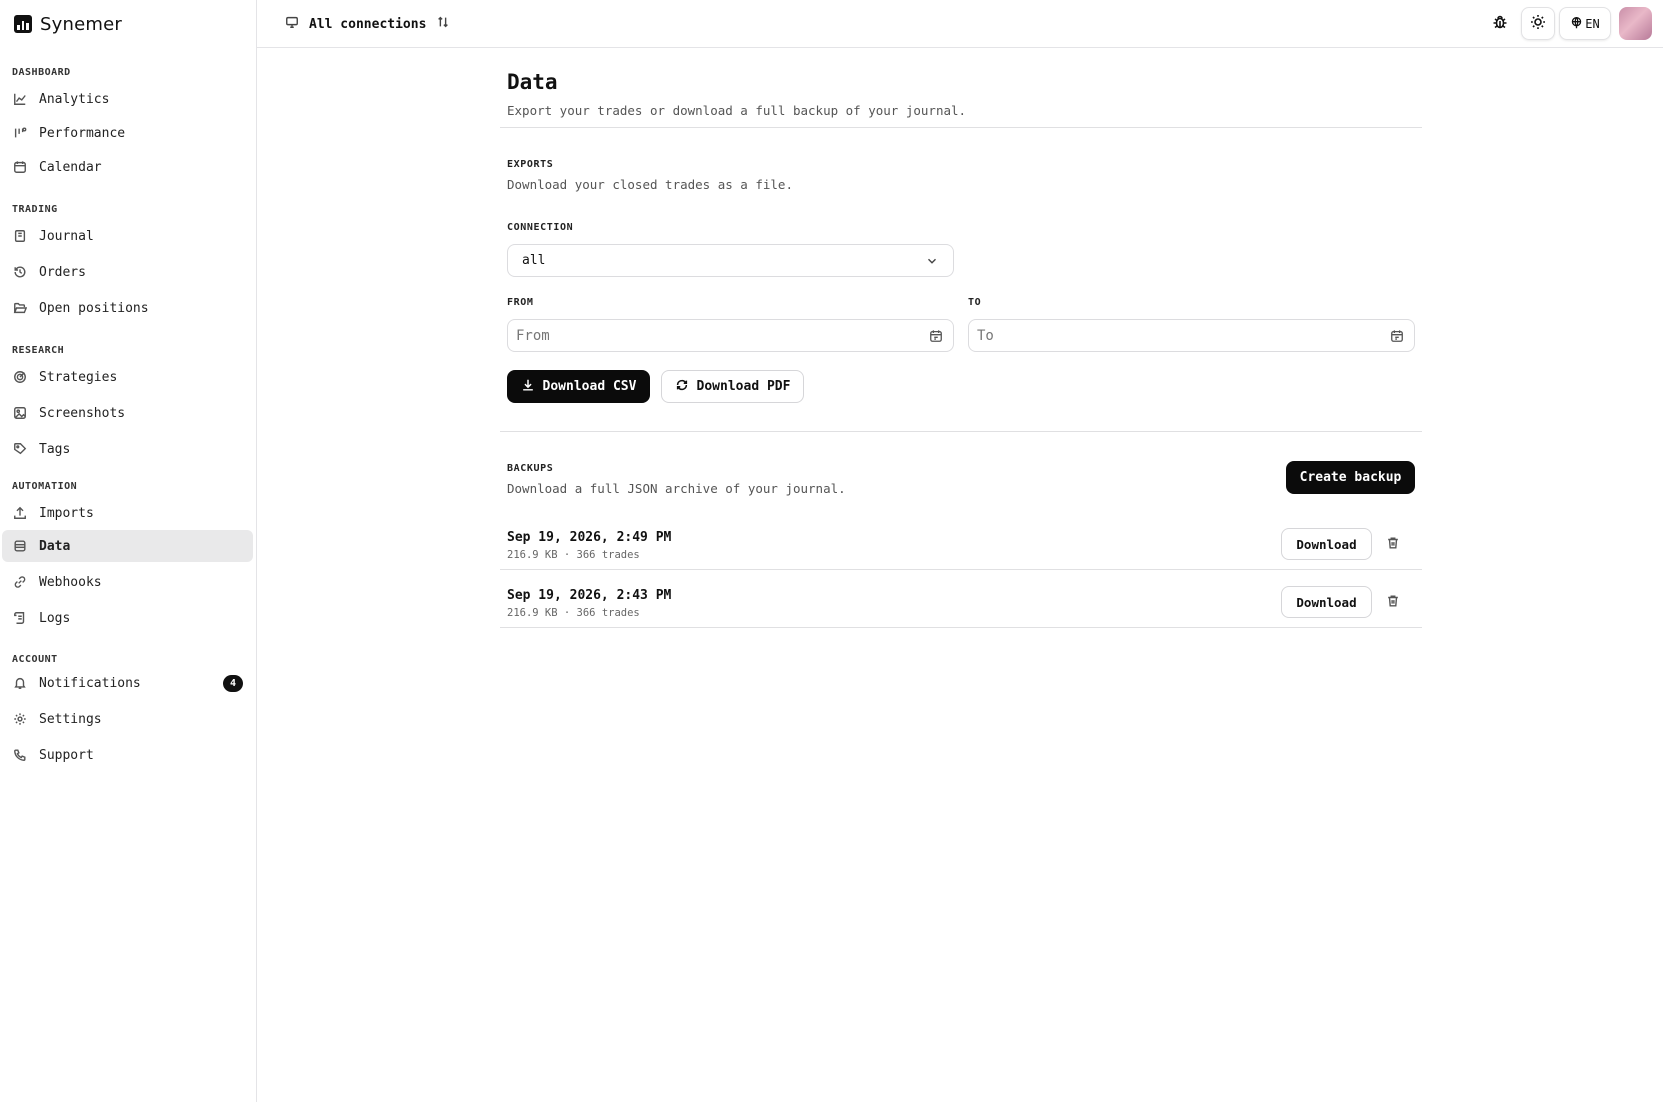  I want to click on backups-heading: BACKUPS, so click(530, 468).